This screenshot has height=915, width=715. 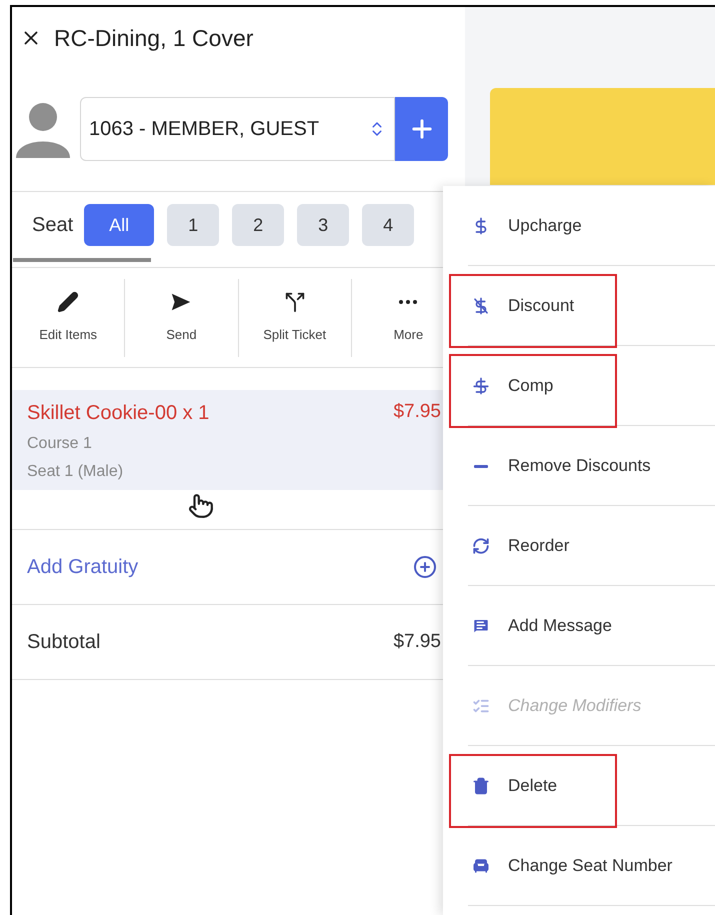 What do you see at coordinates (193, 225) in the screenshot?
I see `seat-tab: 1` at bounding box center [193, 225].